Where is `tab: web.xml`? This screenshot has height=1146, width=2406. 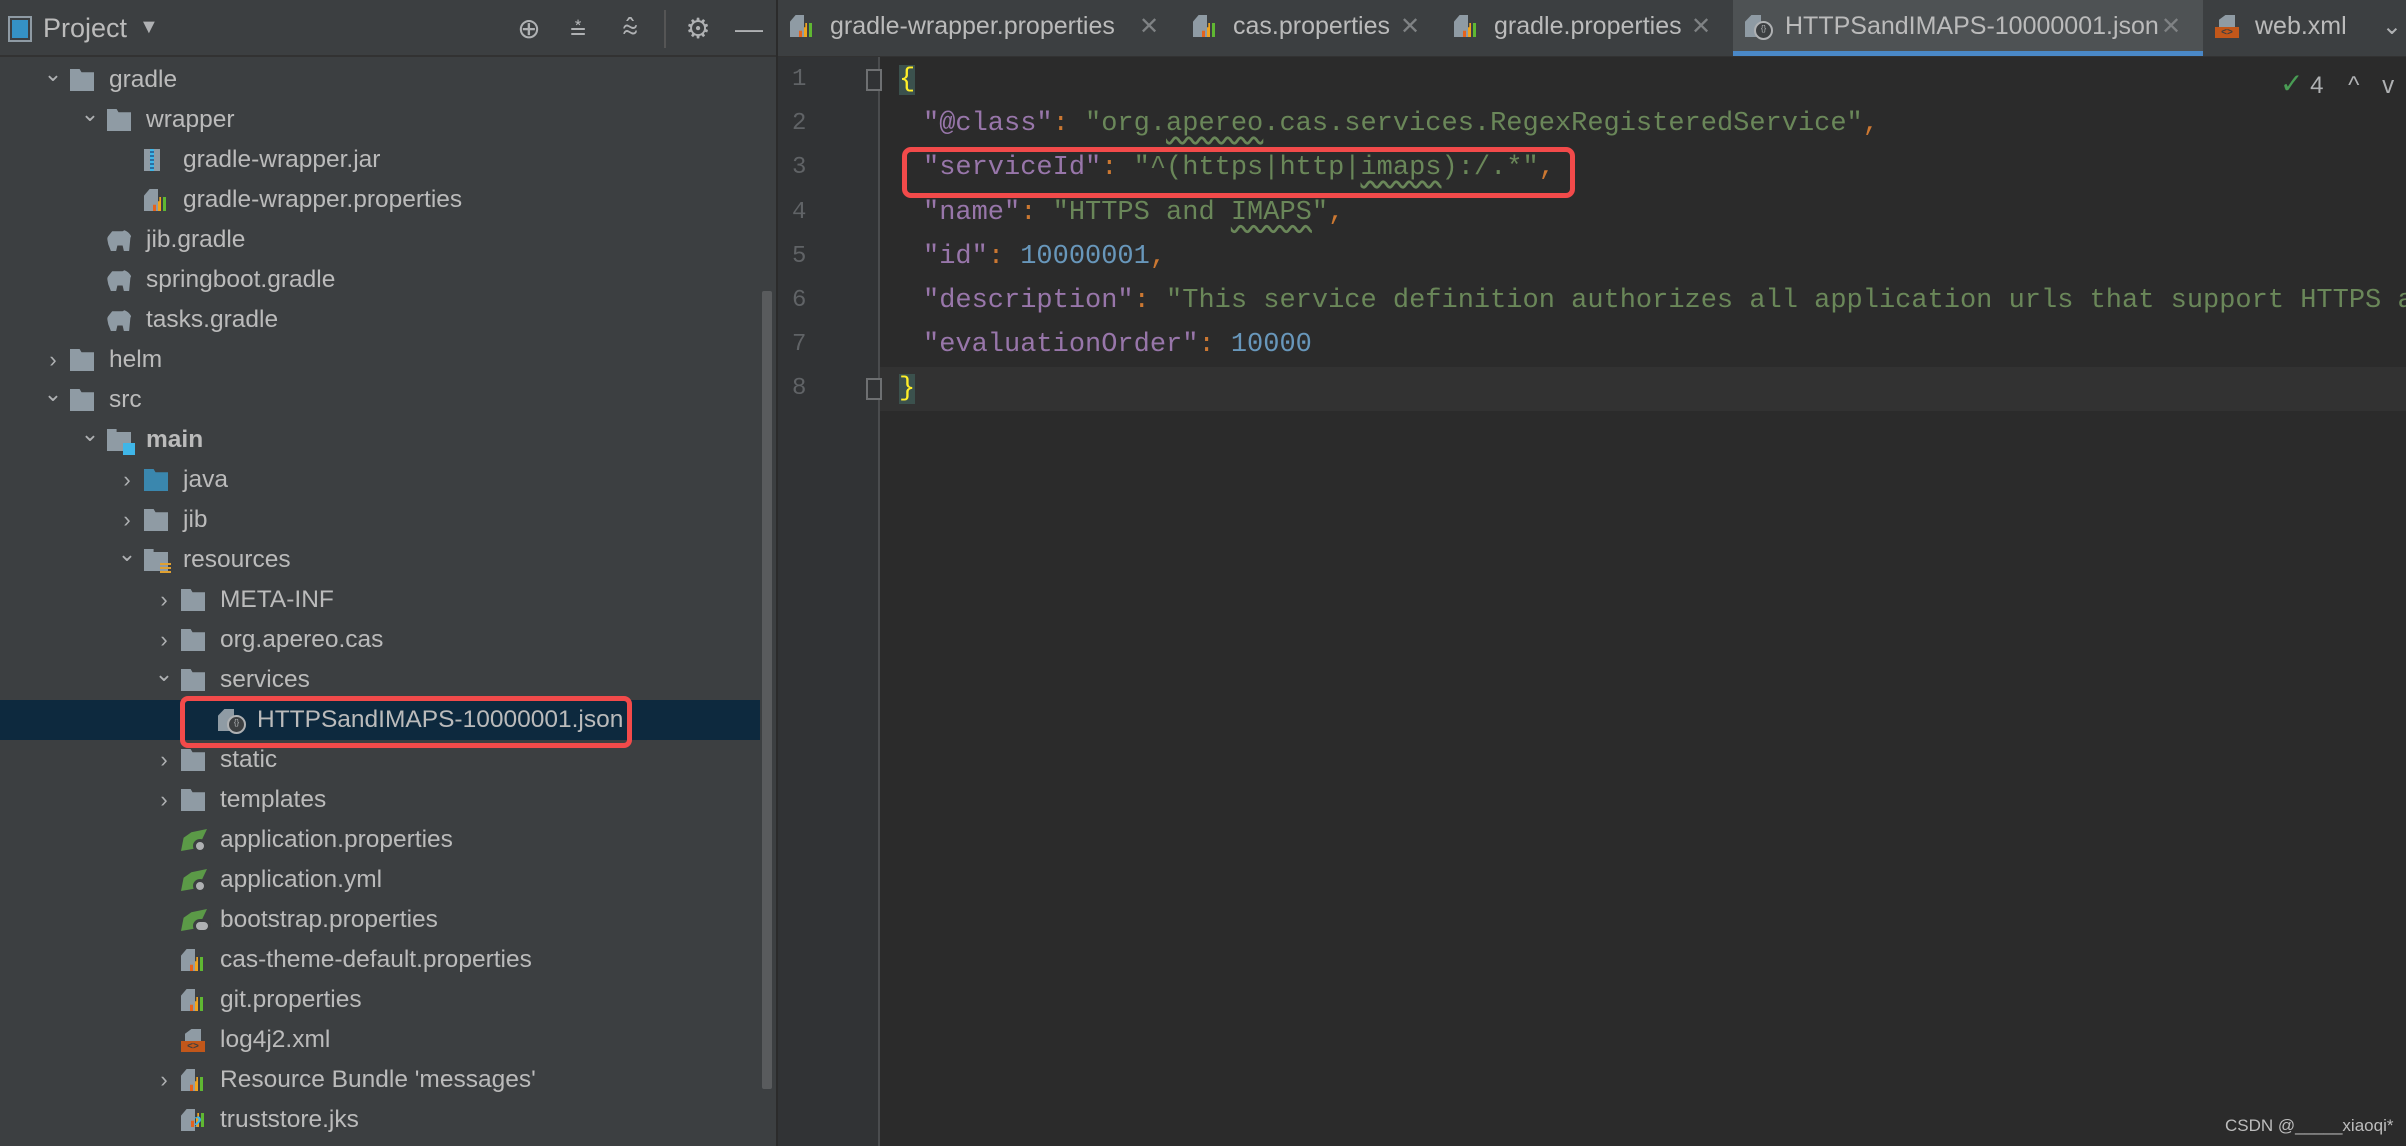
tab: web.xml is located at coordinates (2304, 28).